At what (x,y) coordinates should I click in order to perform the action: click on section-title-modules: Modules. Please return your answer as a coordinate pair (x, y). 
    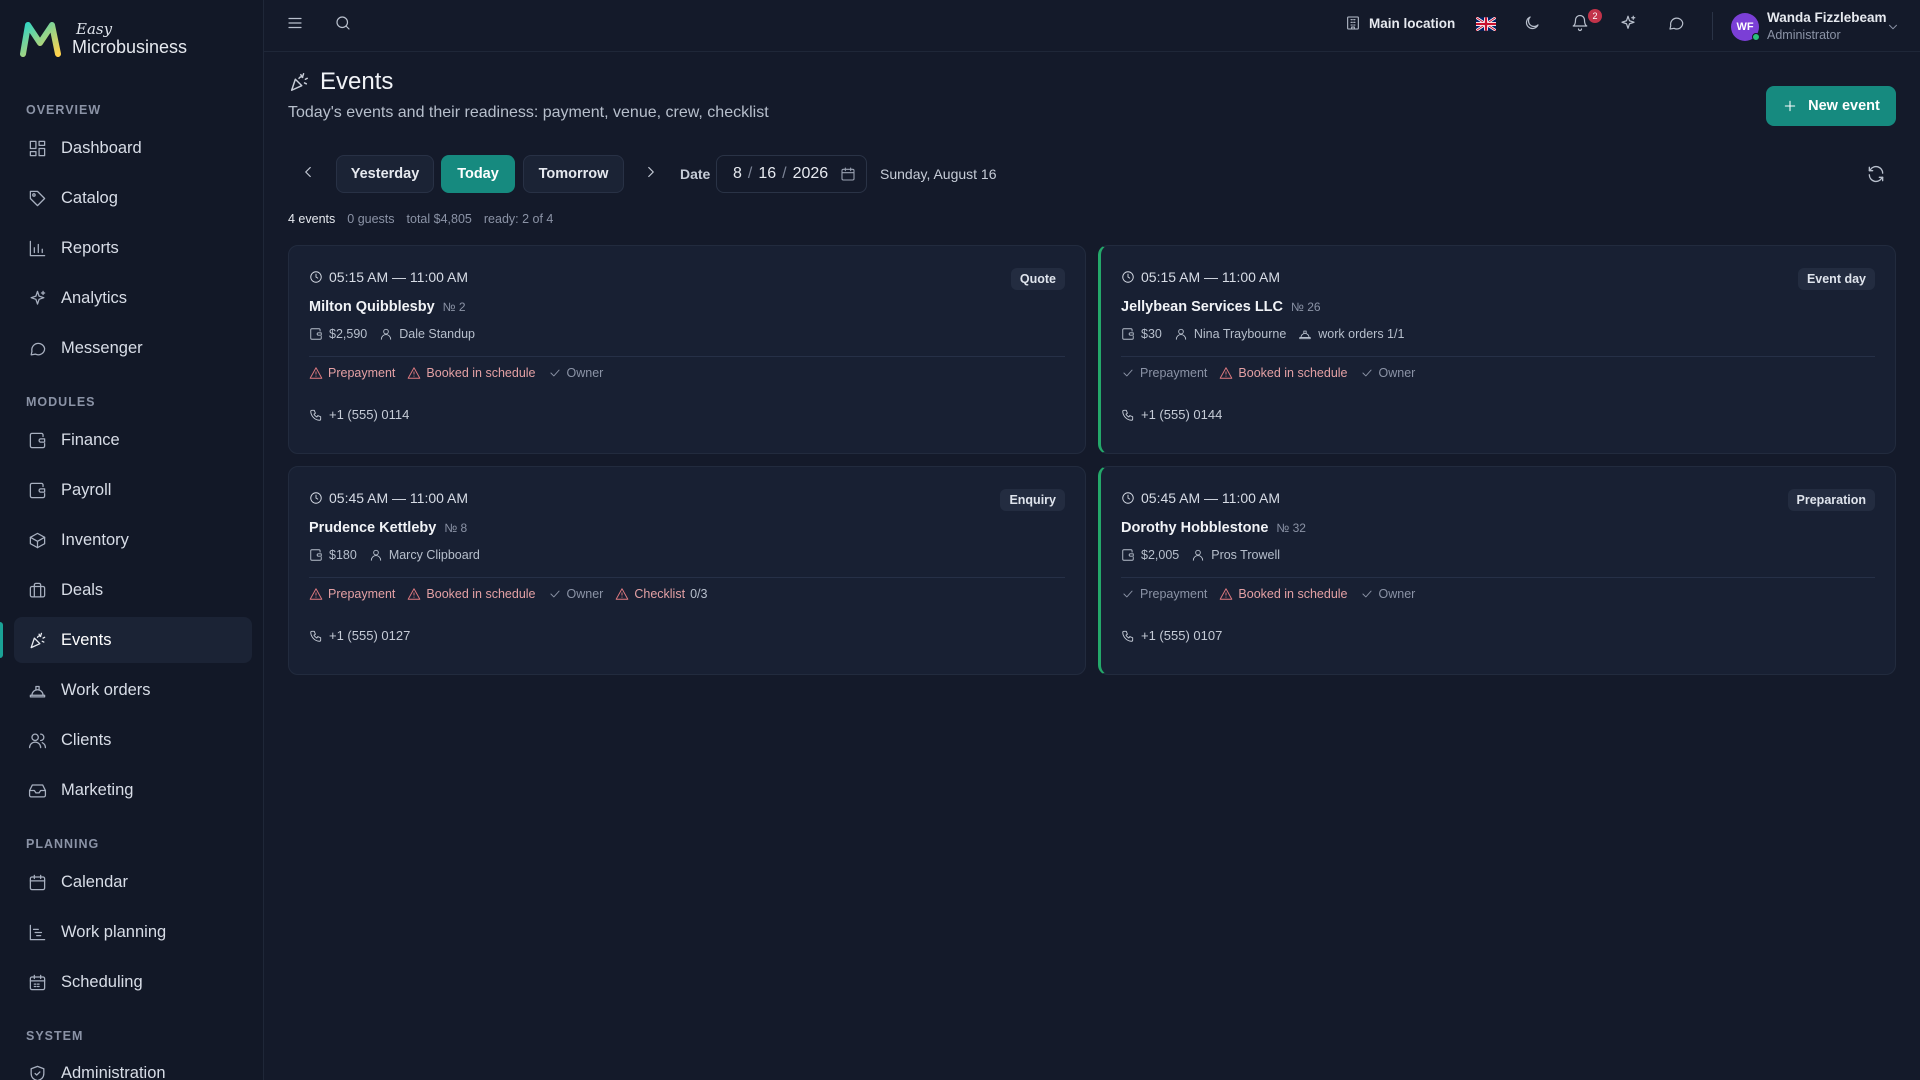
    Looking at the image, I should click on (61, 402).